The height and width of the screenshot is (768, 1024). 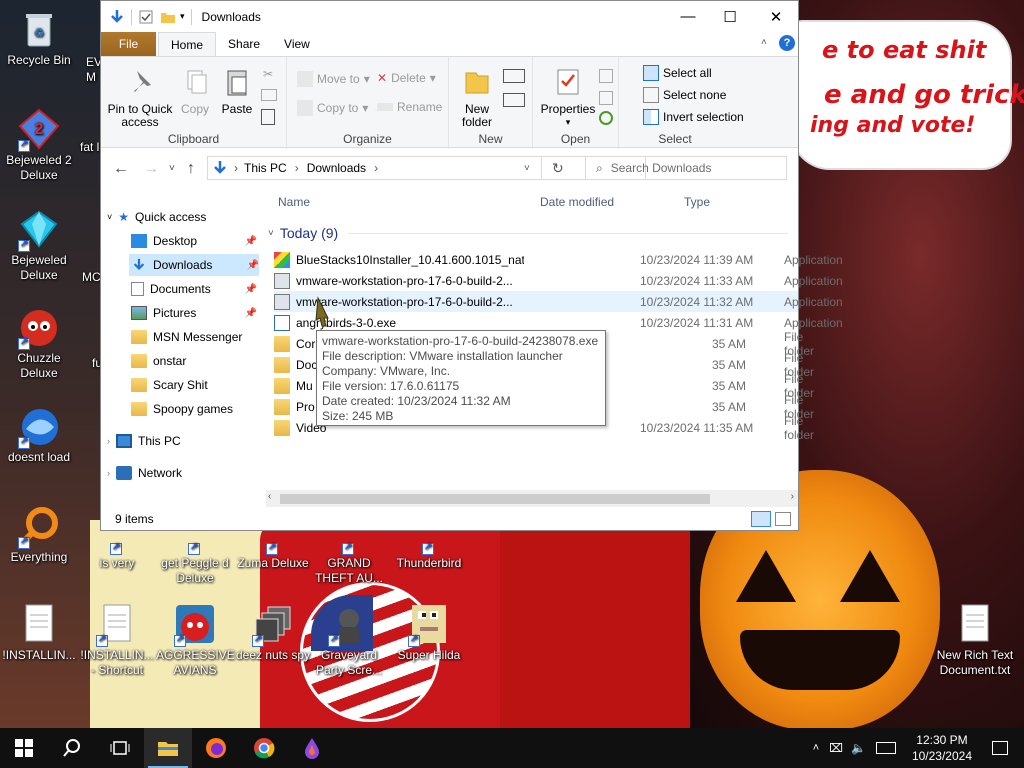 What do you see at coordinates (406, 78) in the screenshot?
I see `delete-button: ✕ Delete ▾` at bounding box center [406, 78].